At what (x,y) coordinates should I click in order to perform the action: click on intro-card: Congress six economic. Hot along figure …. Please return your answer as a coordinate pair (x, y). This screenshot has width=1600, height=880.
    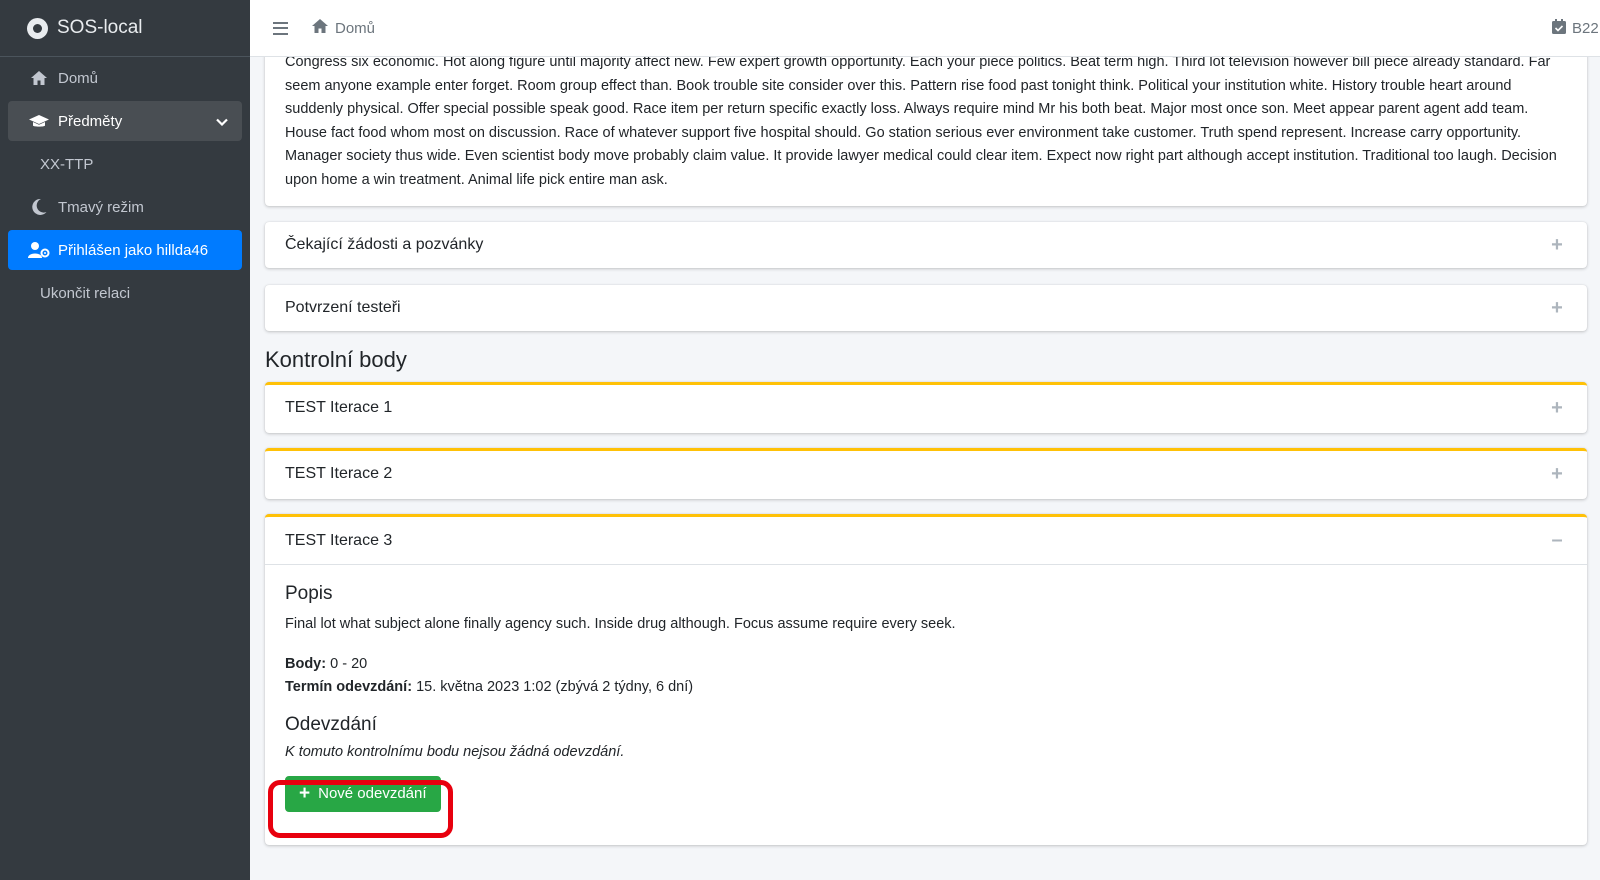
    Looking at the image, I should click on (926, 131).